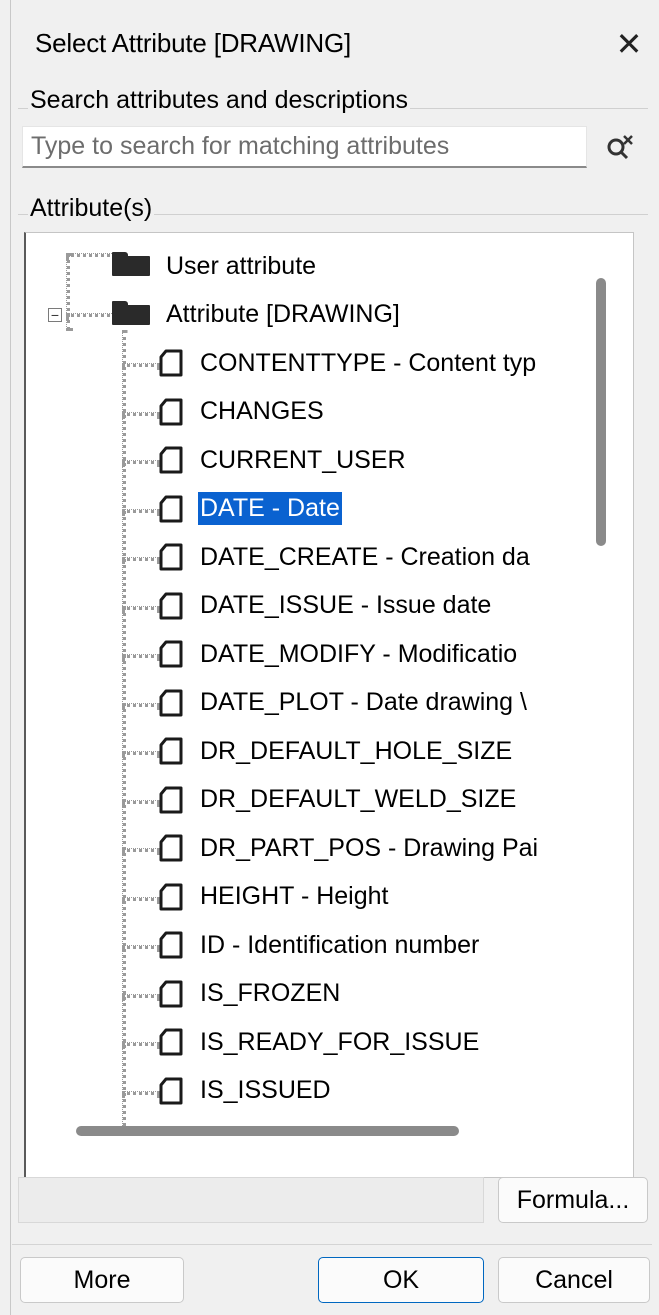 This screenshot has width=659, height=1315. Describe the element at coordinates (601, 412) in the screenshot. I see `vertical-scrollbar` at that location.